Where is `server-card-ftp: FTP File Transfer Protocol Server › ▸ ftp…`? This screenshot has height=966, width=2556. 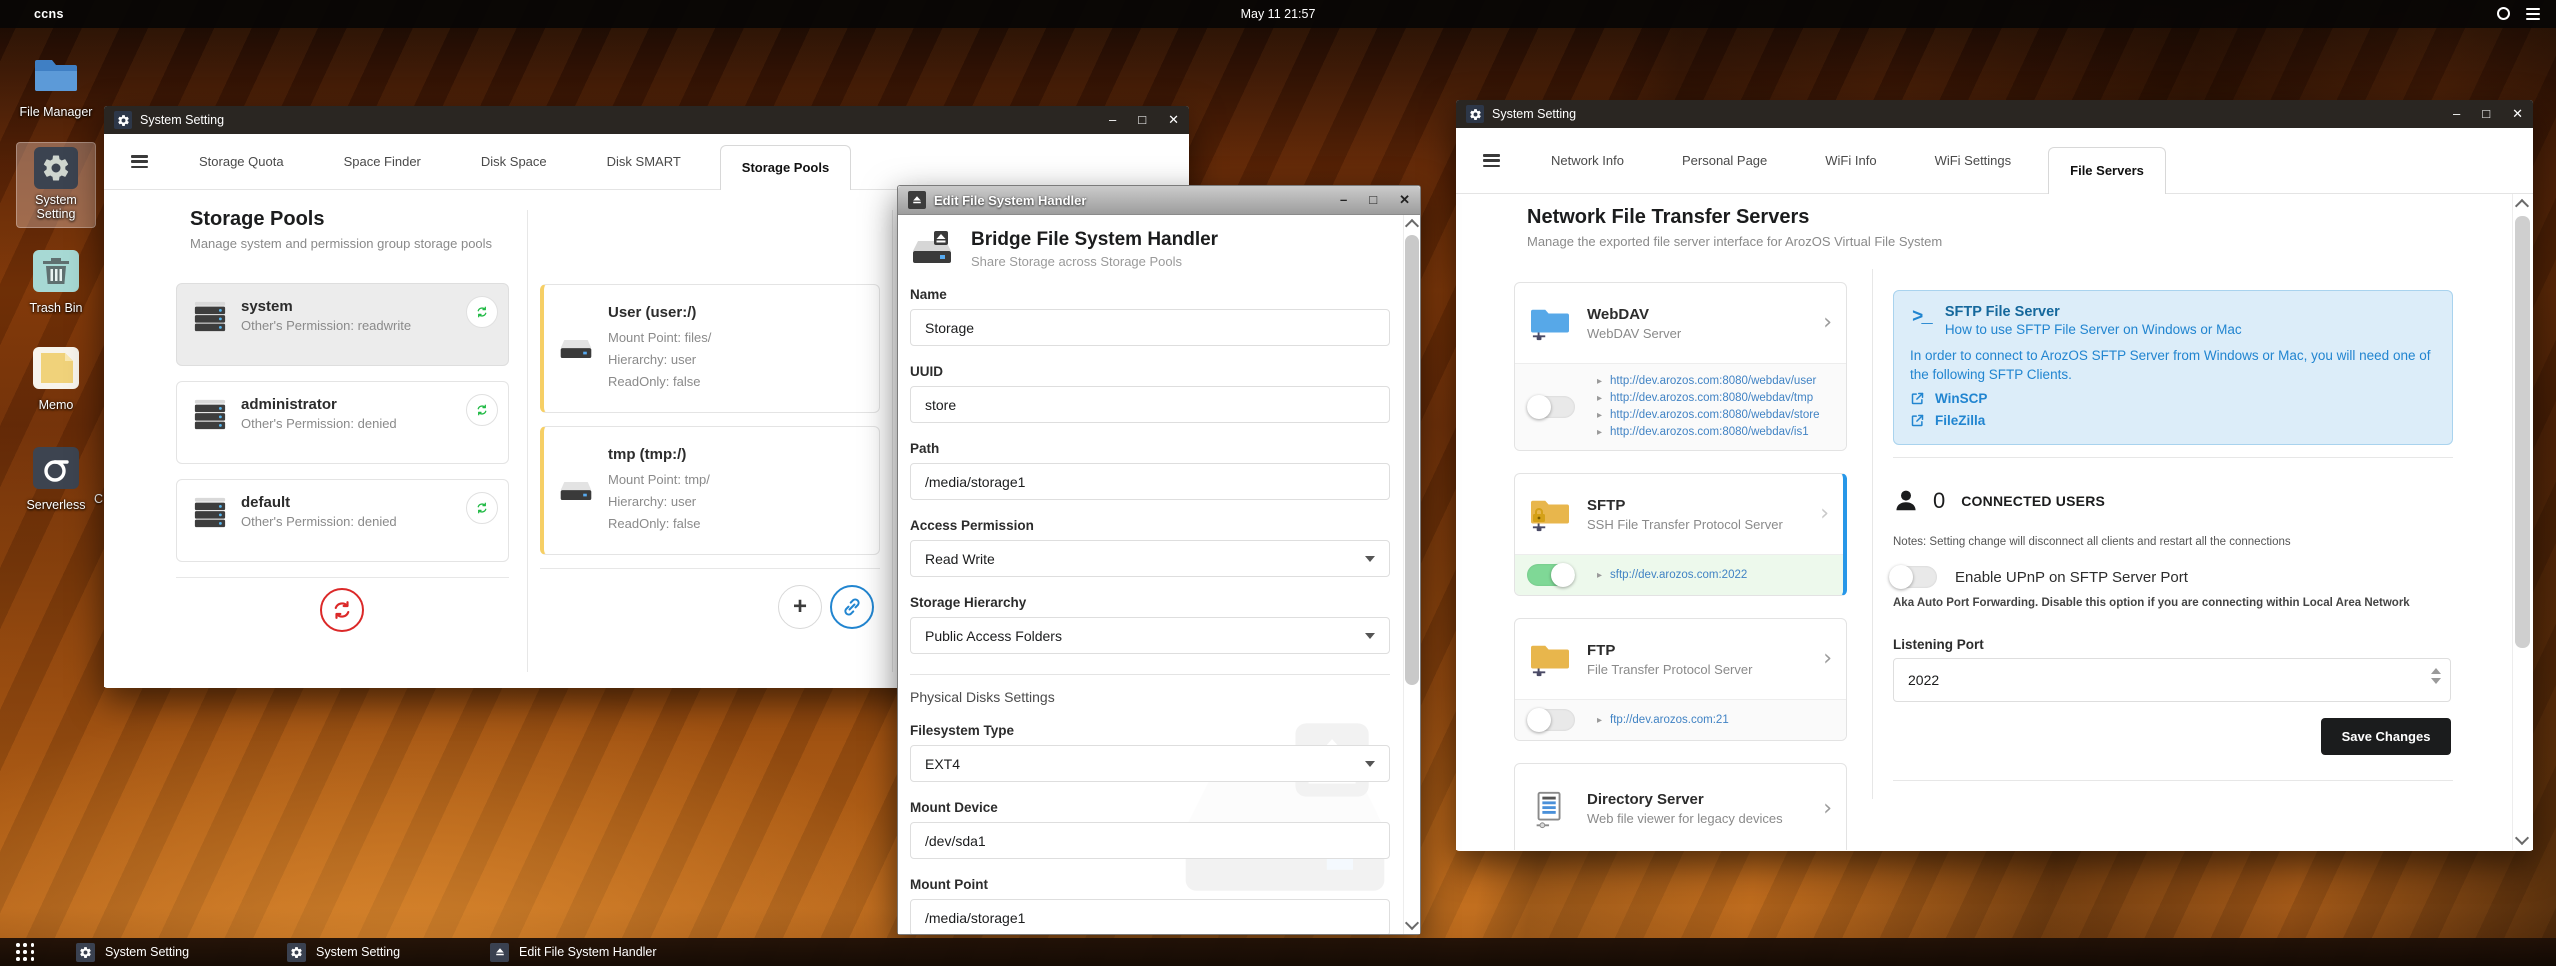
server-card-ftp: FTP File Transfer Protocol Server › ▸ ftp… is located at coordinates (1680, 679).